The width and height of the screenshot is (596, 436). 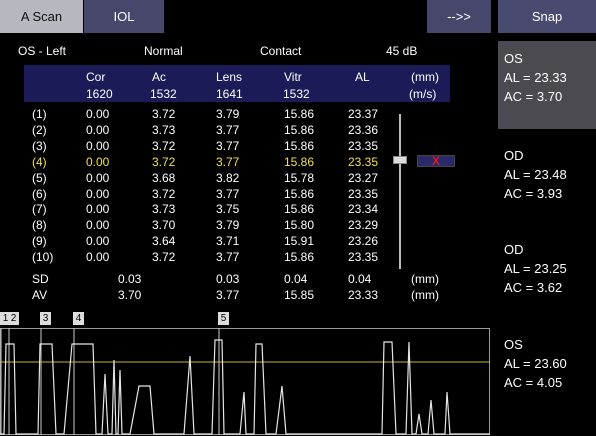 What do you see at coordinates (299, 225) in the screenshot?
I see `vitr-value: 15.80` at bounding box center [299, 225].